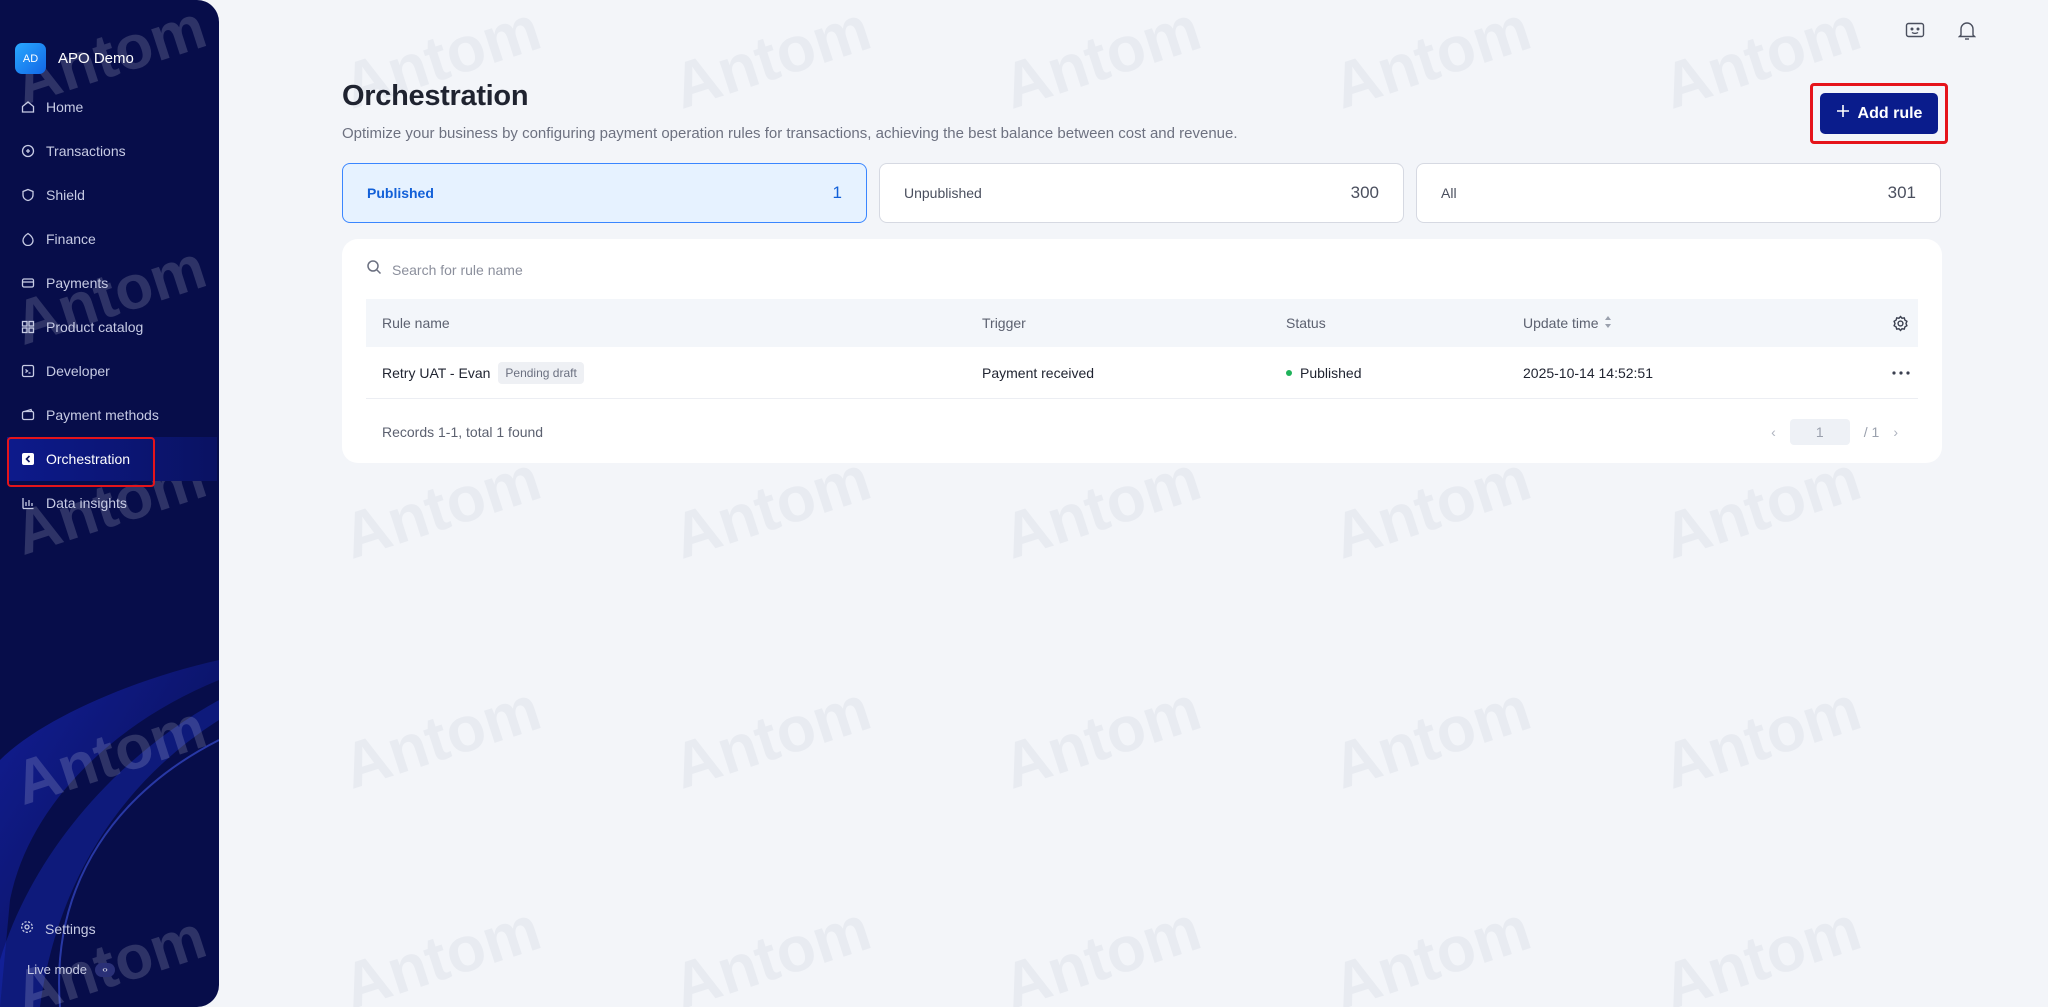 The image size is (2048, 1007). I want to click on add-rule-label: Add rule, so click(1890, 113).